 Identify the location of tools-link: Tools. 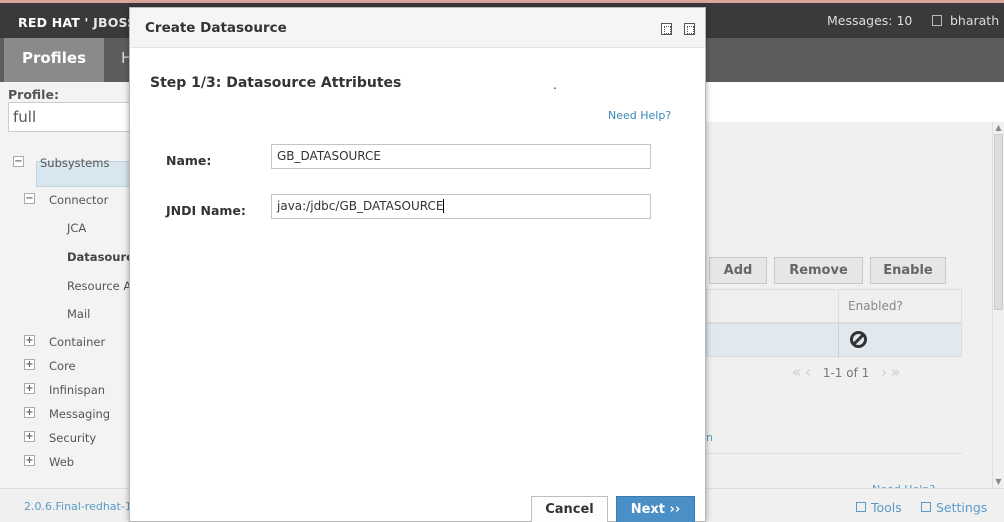
(879, 507).